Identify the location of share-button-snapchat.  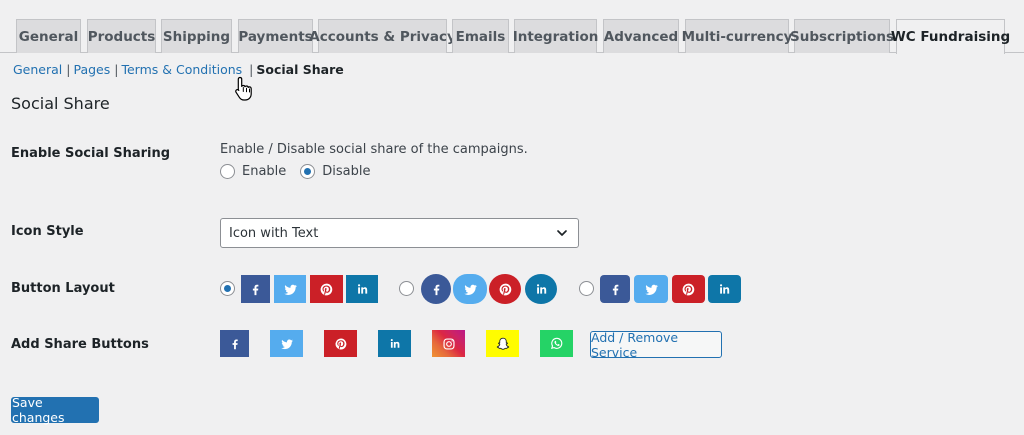
(502, 343).